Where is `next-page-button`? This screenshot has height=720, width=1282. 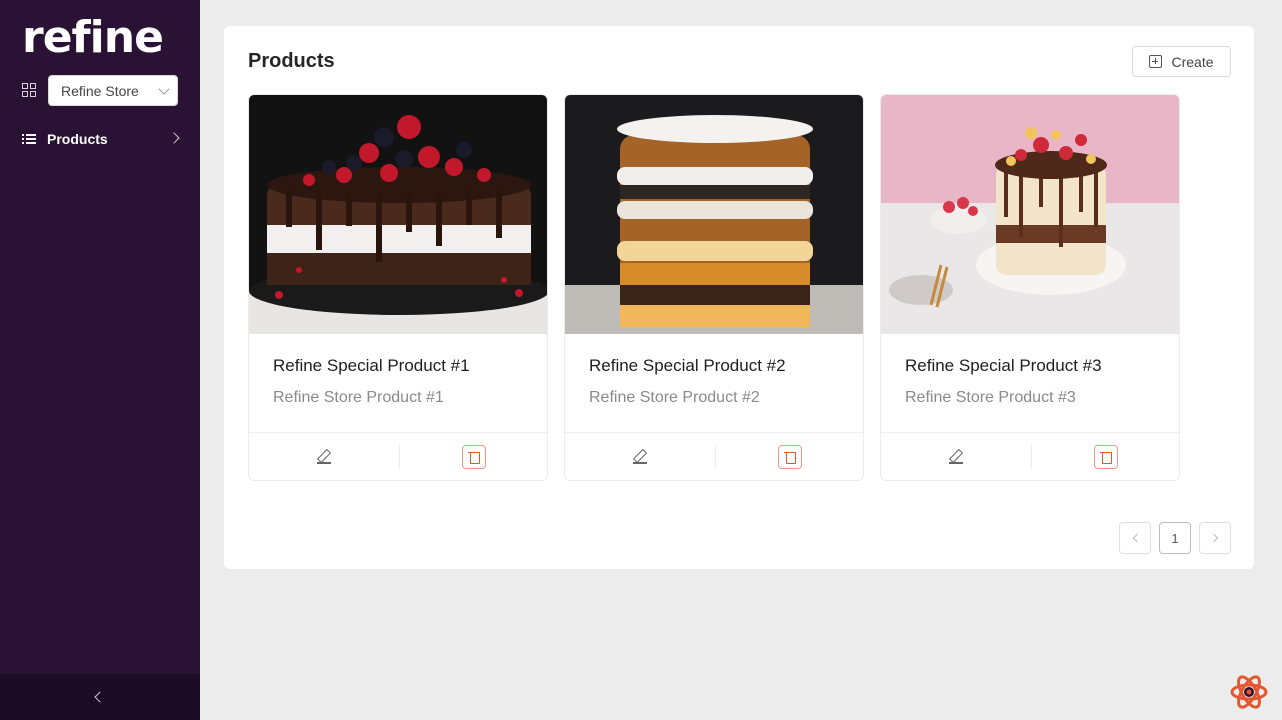 next-page-button is located at coordinates (1215, 538).